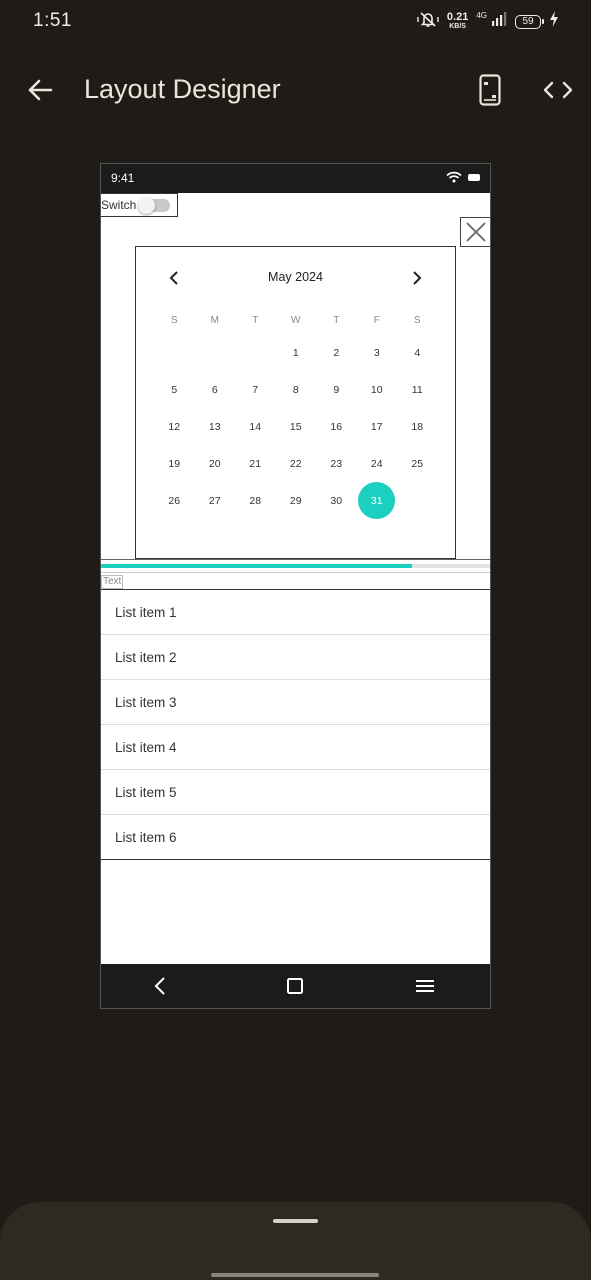 This screenshot has width=591, height=1280. Describe the element at coordinates (174, 427) in the screenshot. I see `calendar-day: 12` at that location.